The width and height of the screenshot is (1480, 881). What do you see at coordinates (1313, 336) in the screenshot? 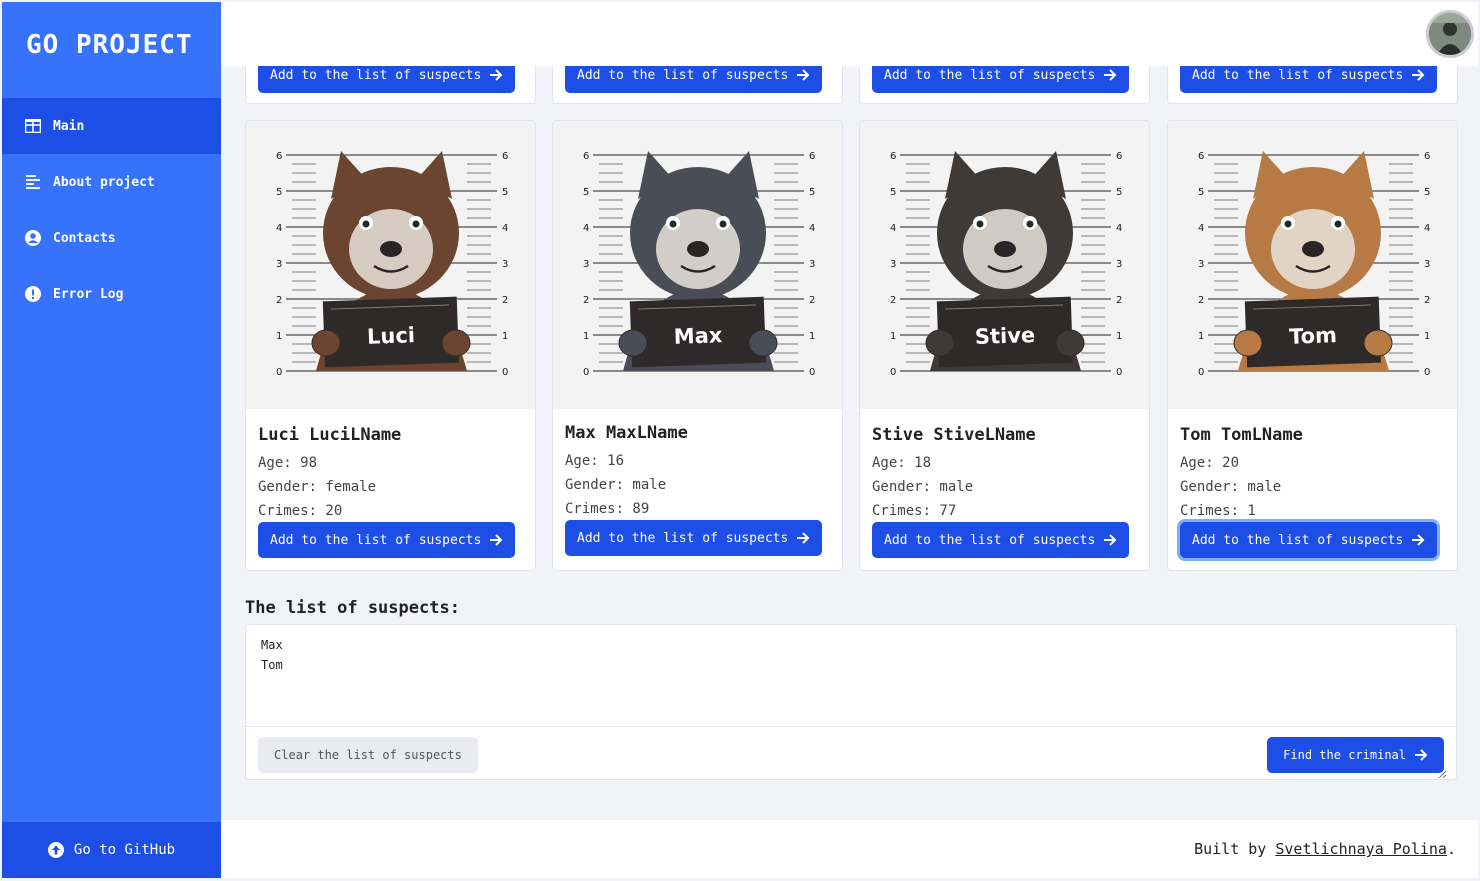
I see `mugshot-plate-label: Tom` at bounding box center [1313, 336].